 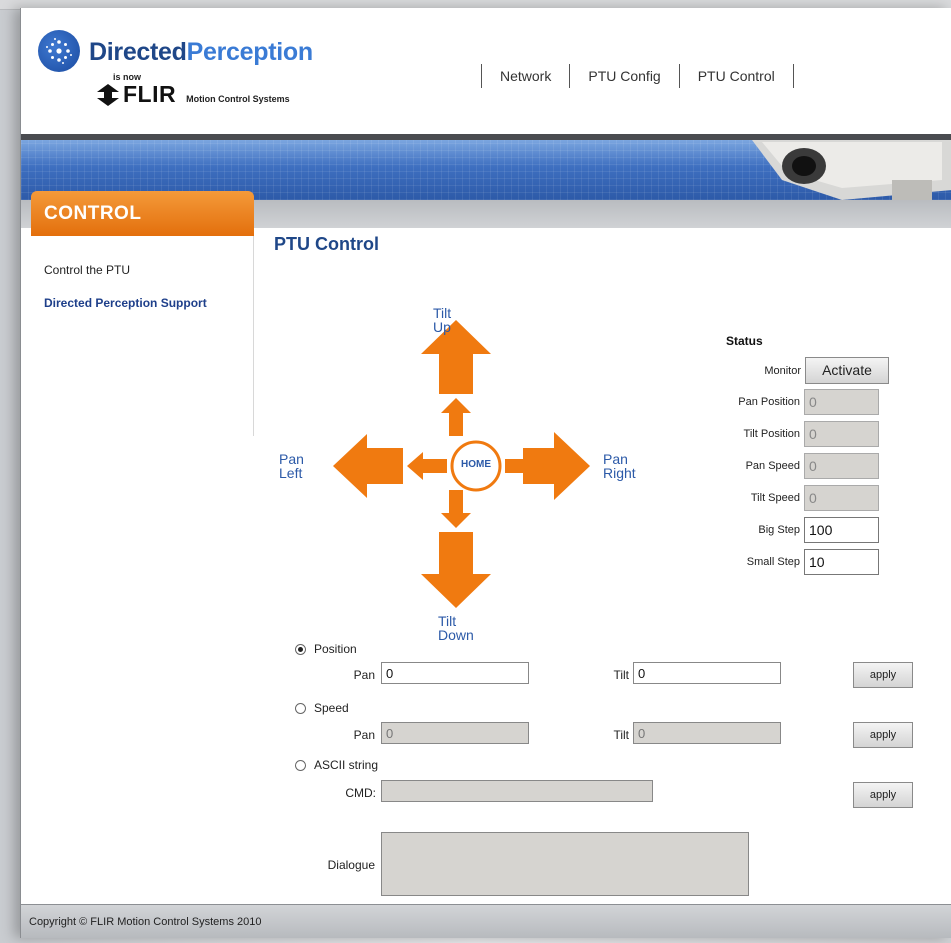 I want to click on directed-perception-logo-icon, so click(x=59, y=51).